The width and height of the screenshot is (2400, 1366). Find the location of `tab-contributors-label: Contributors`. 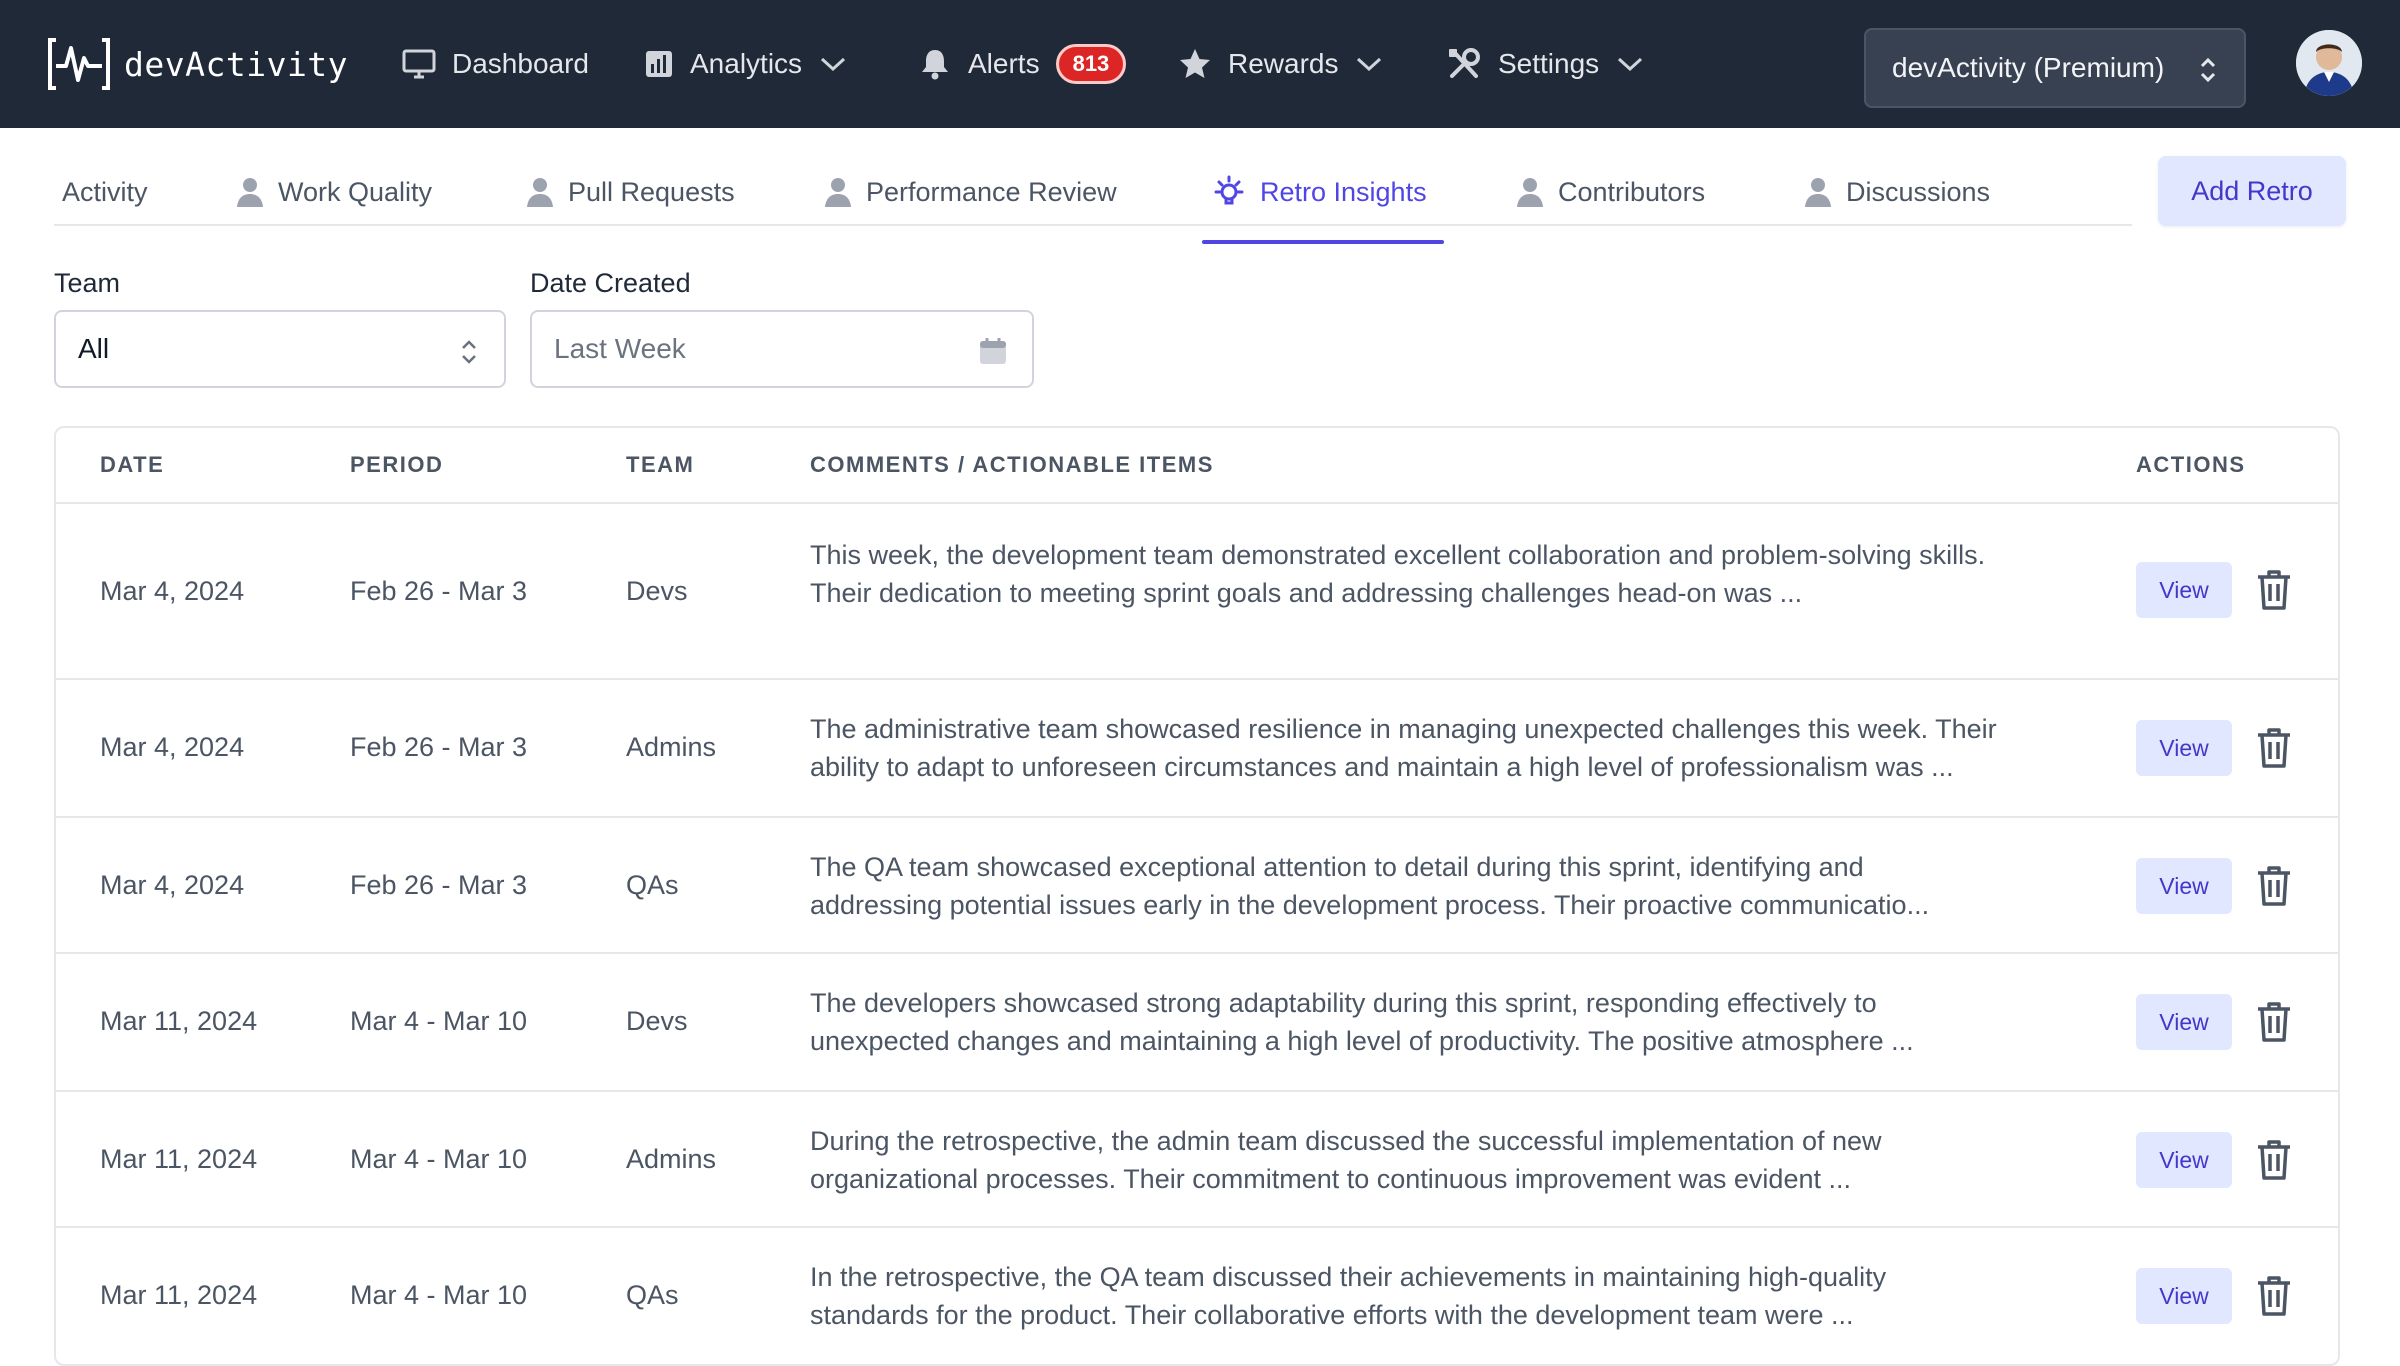

tab-contributors-label: Contributors is located at coordinates (1632, 191).